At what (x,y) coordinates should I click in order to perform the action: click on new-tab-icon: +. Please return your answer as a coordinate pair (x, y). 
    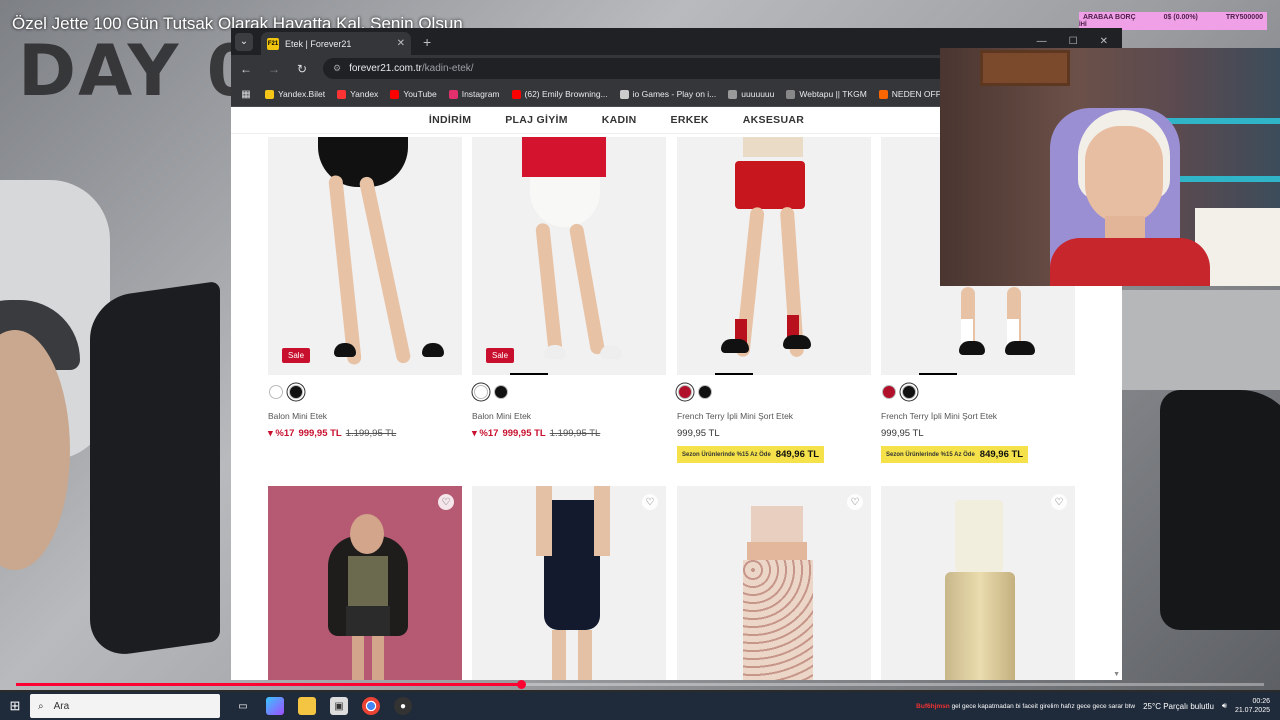
    Looking at the image, I should click on (427, 42).